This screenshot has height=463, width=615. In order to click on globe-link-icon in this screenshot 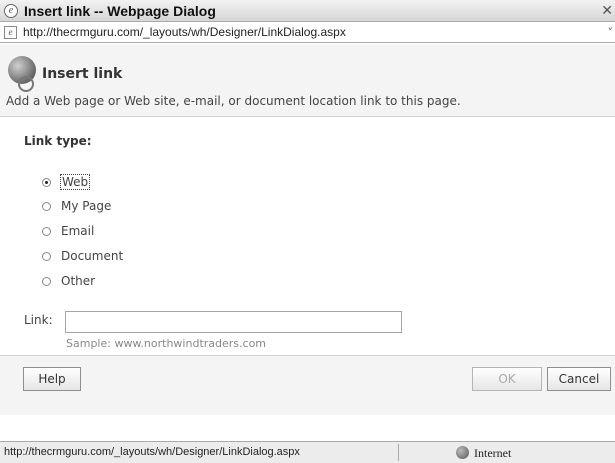, I will do `click(22, 74)`.